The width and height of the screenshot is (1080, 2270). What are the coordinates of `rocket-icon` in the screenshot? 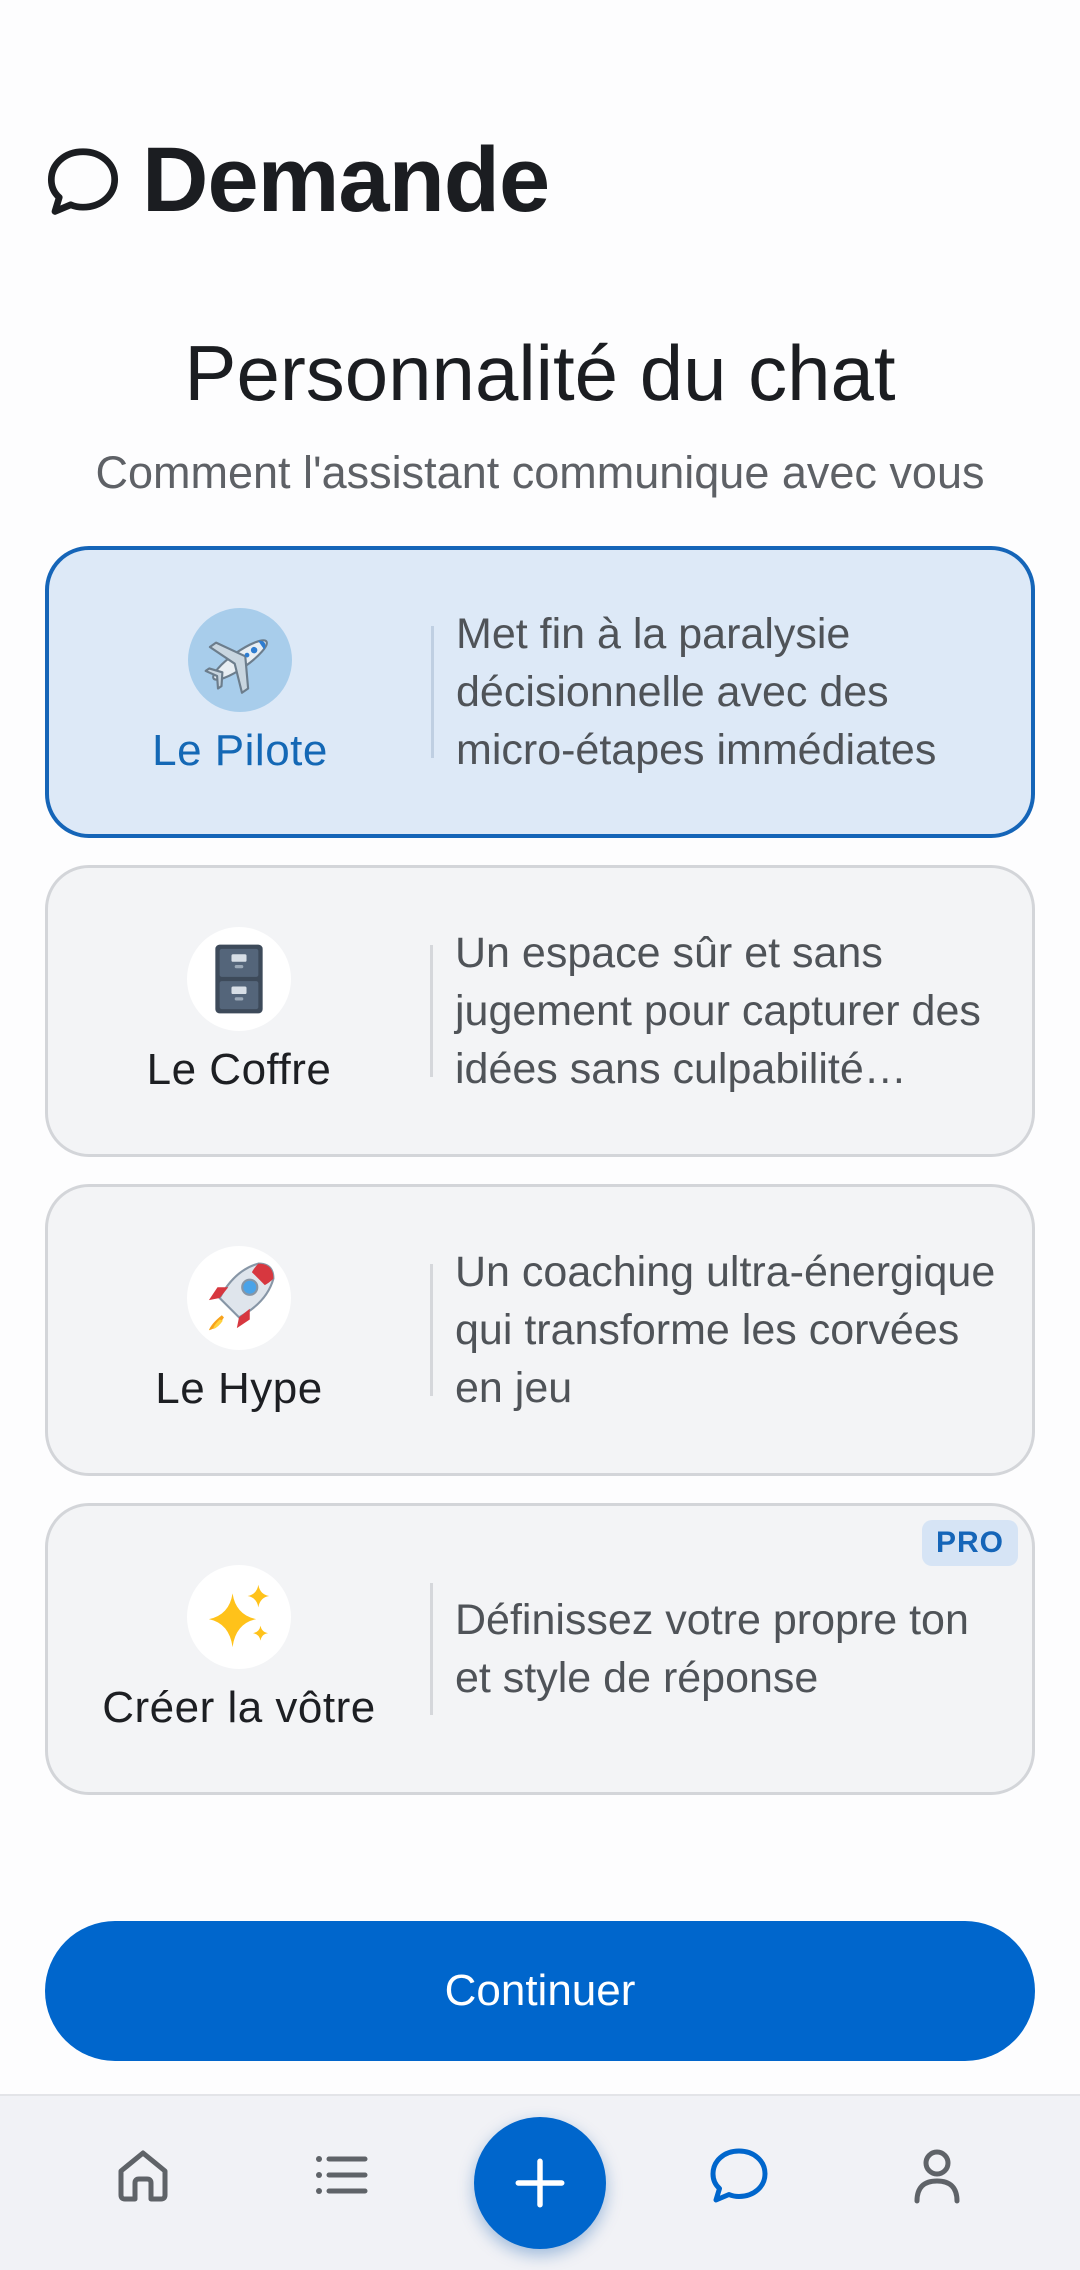 It's located at (239, 1298).